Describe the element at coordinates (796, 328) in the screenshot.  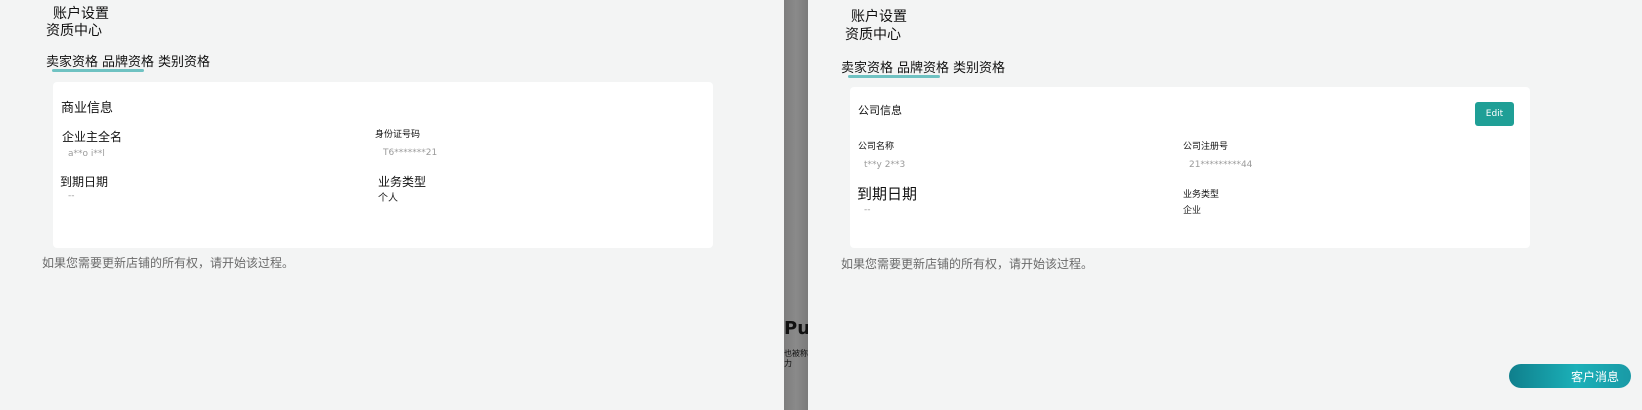
I see `background-window-text: Pus` at that location.